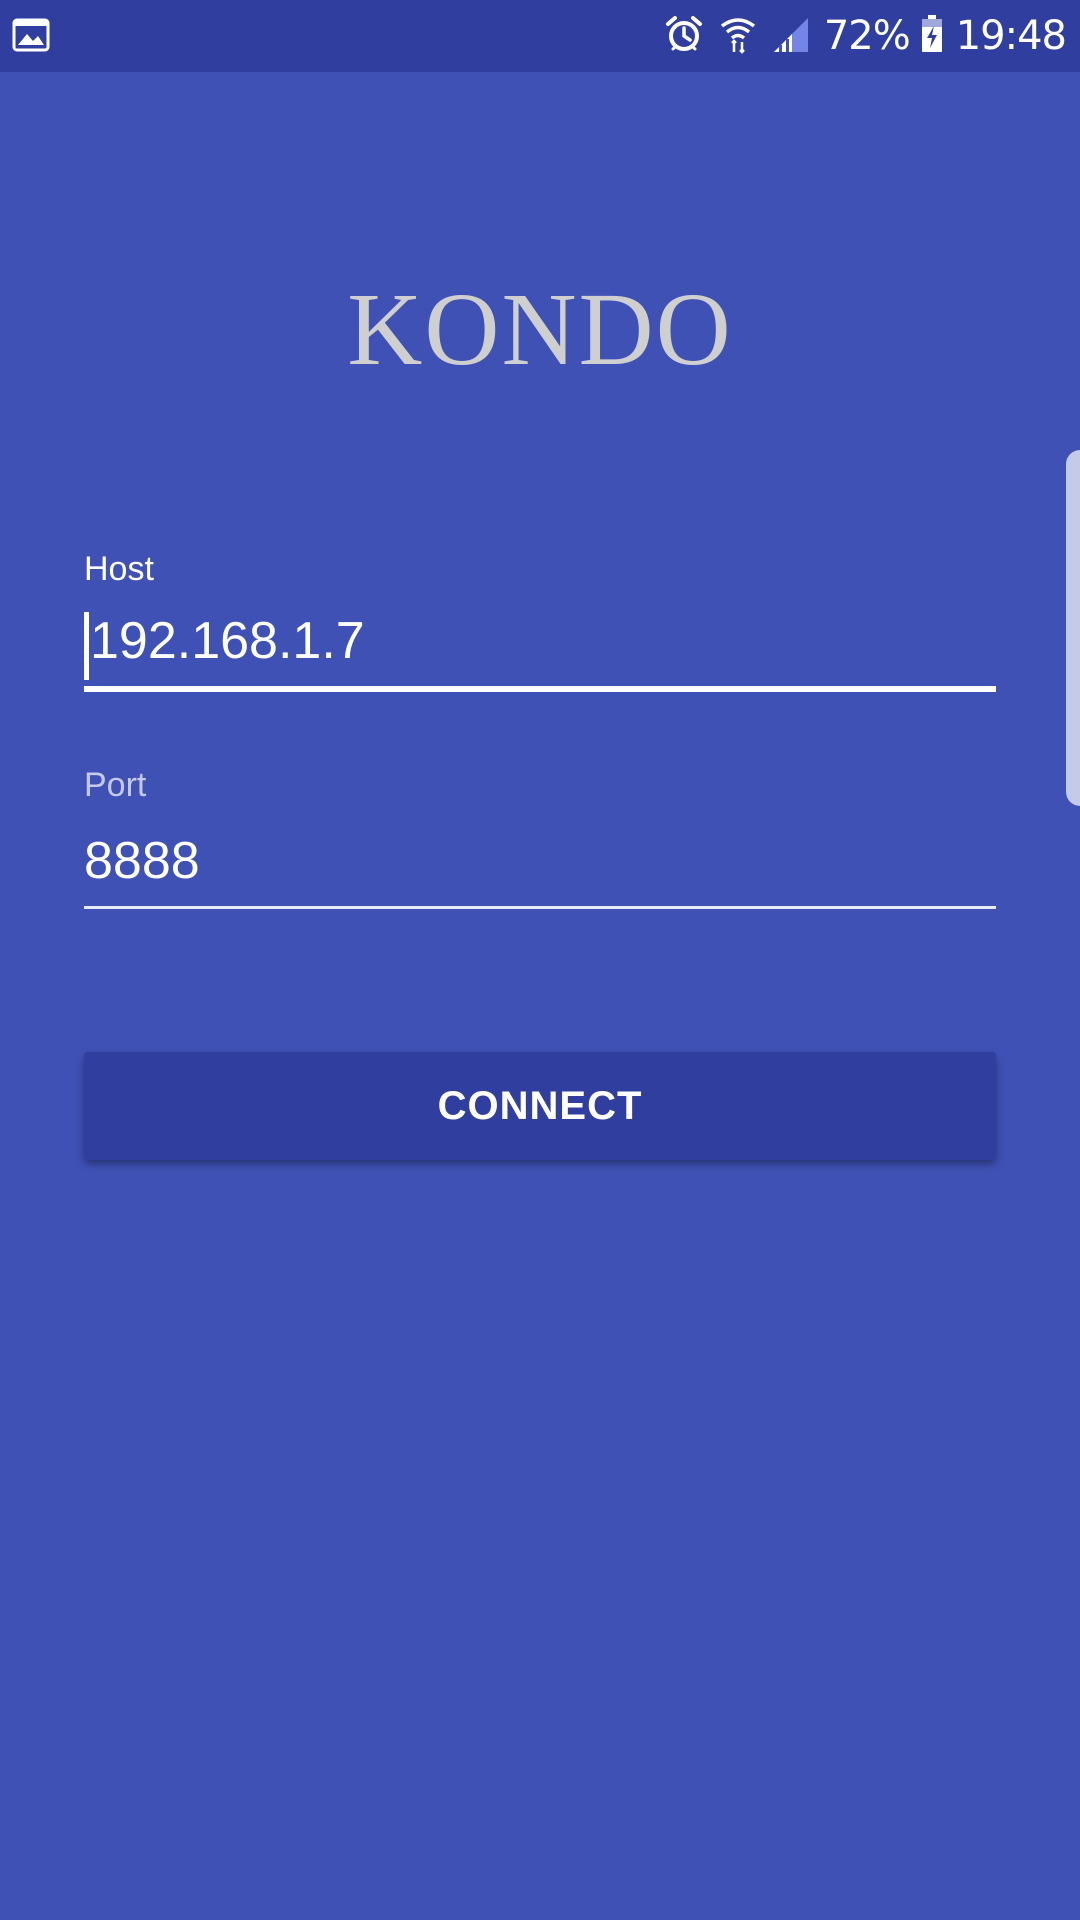 Image resolution: width=1080 pixels, height=1920 pixels. What do you see at coordinates (31, 35) in the screenshot?
I see `image-icon` at bounding box center [31, 35].